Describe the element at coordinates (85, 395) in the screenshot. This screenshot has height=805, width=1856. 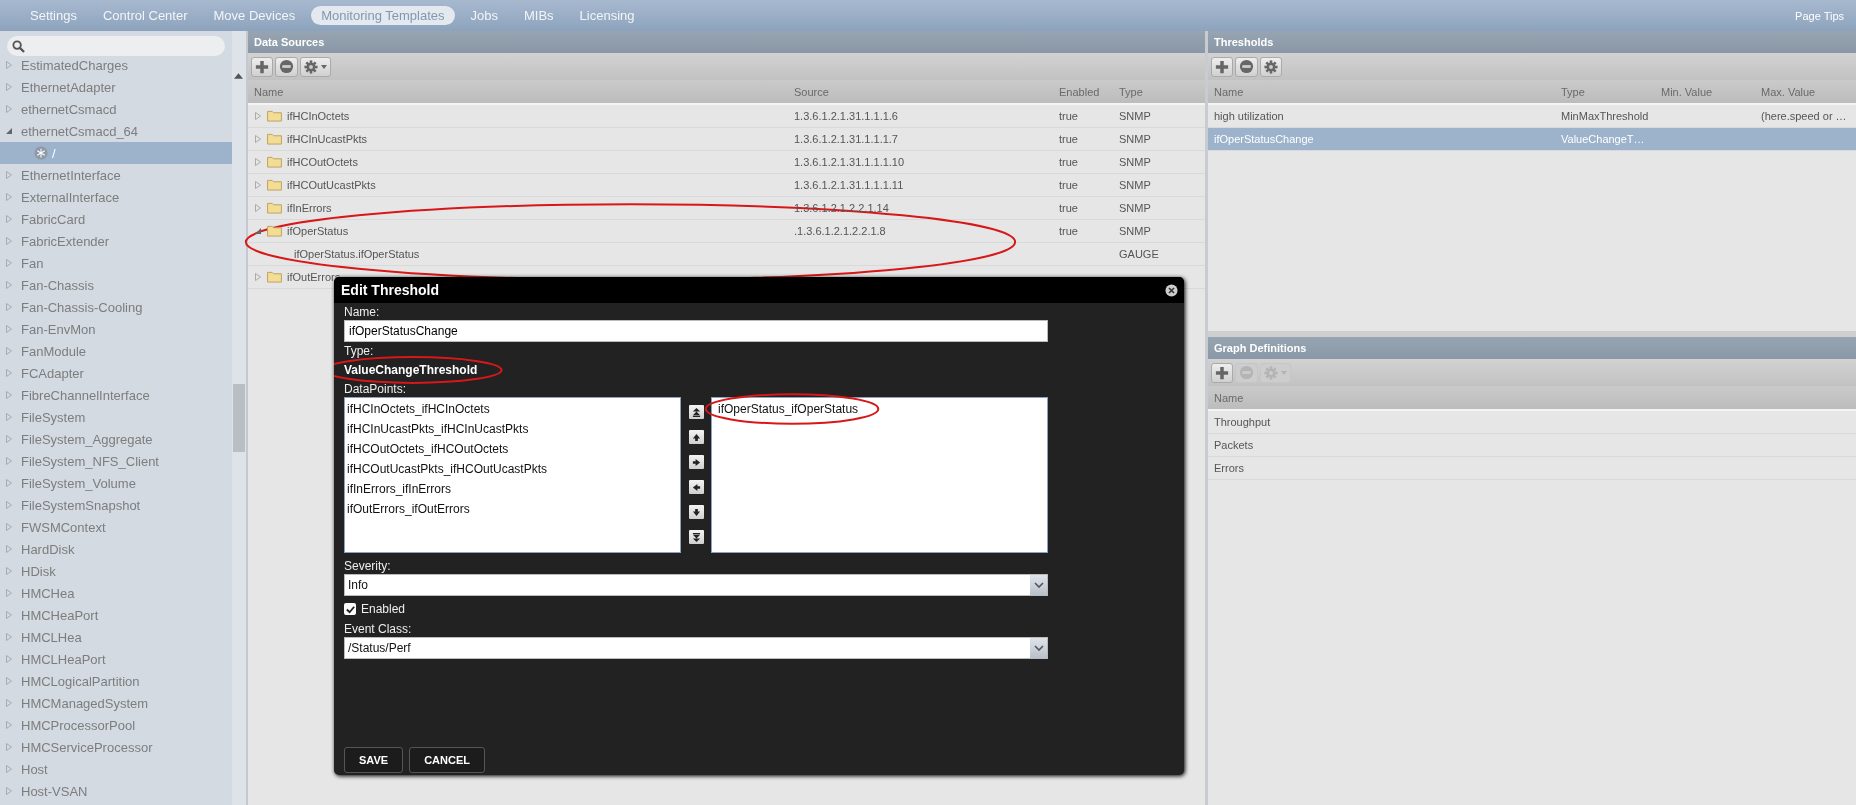
I see `tree-item: FibreChannelInterface` at that location.